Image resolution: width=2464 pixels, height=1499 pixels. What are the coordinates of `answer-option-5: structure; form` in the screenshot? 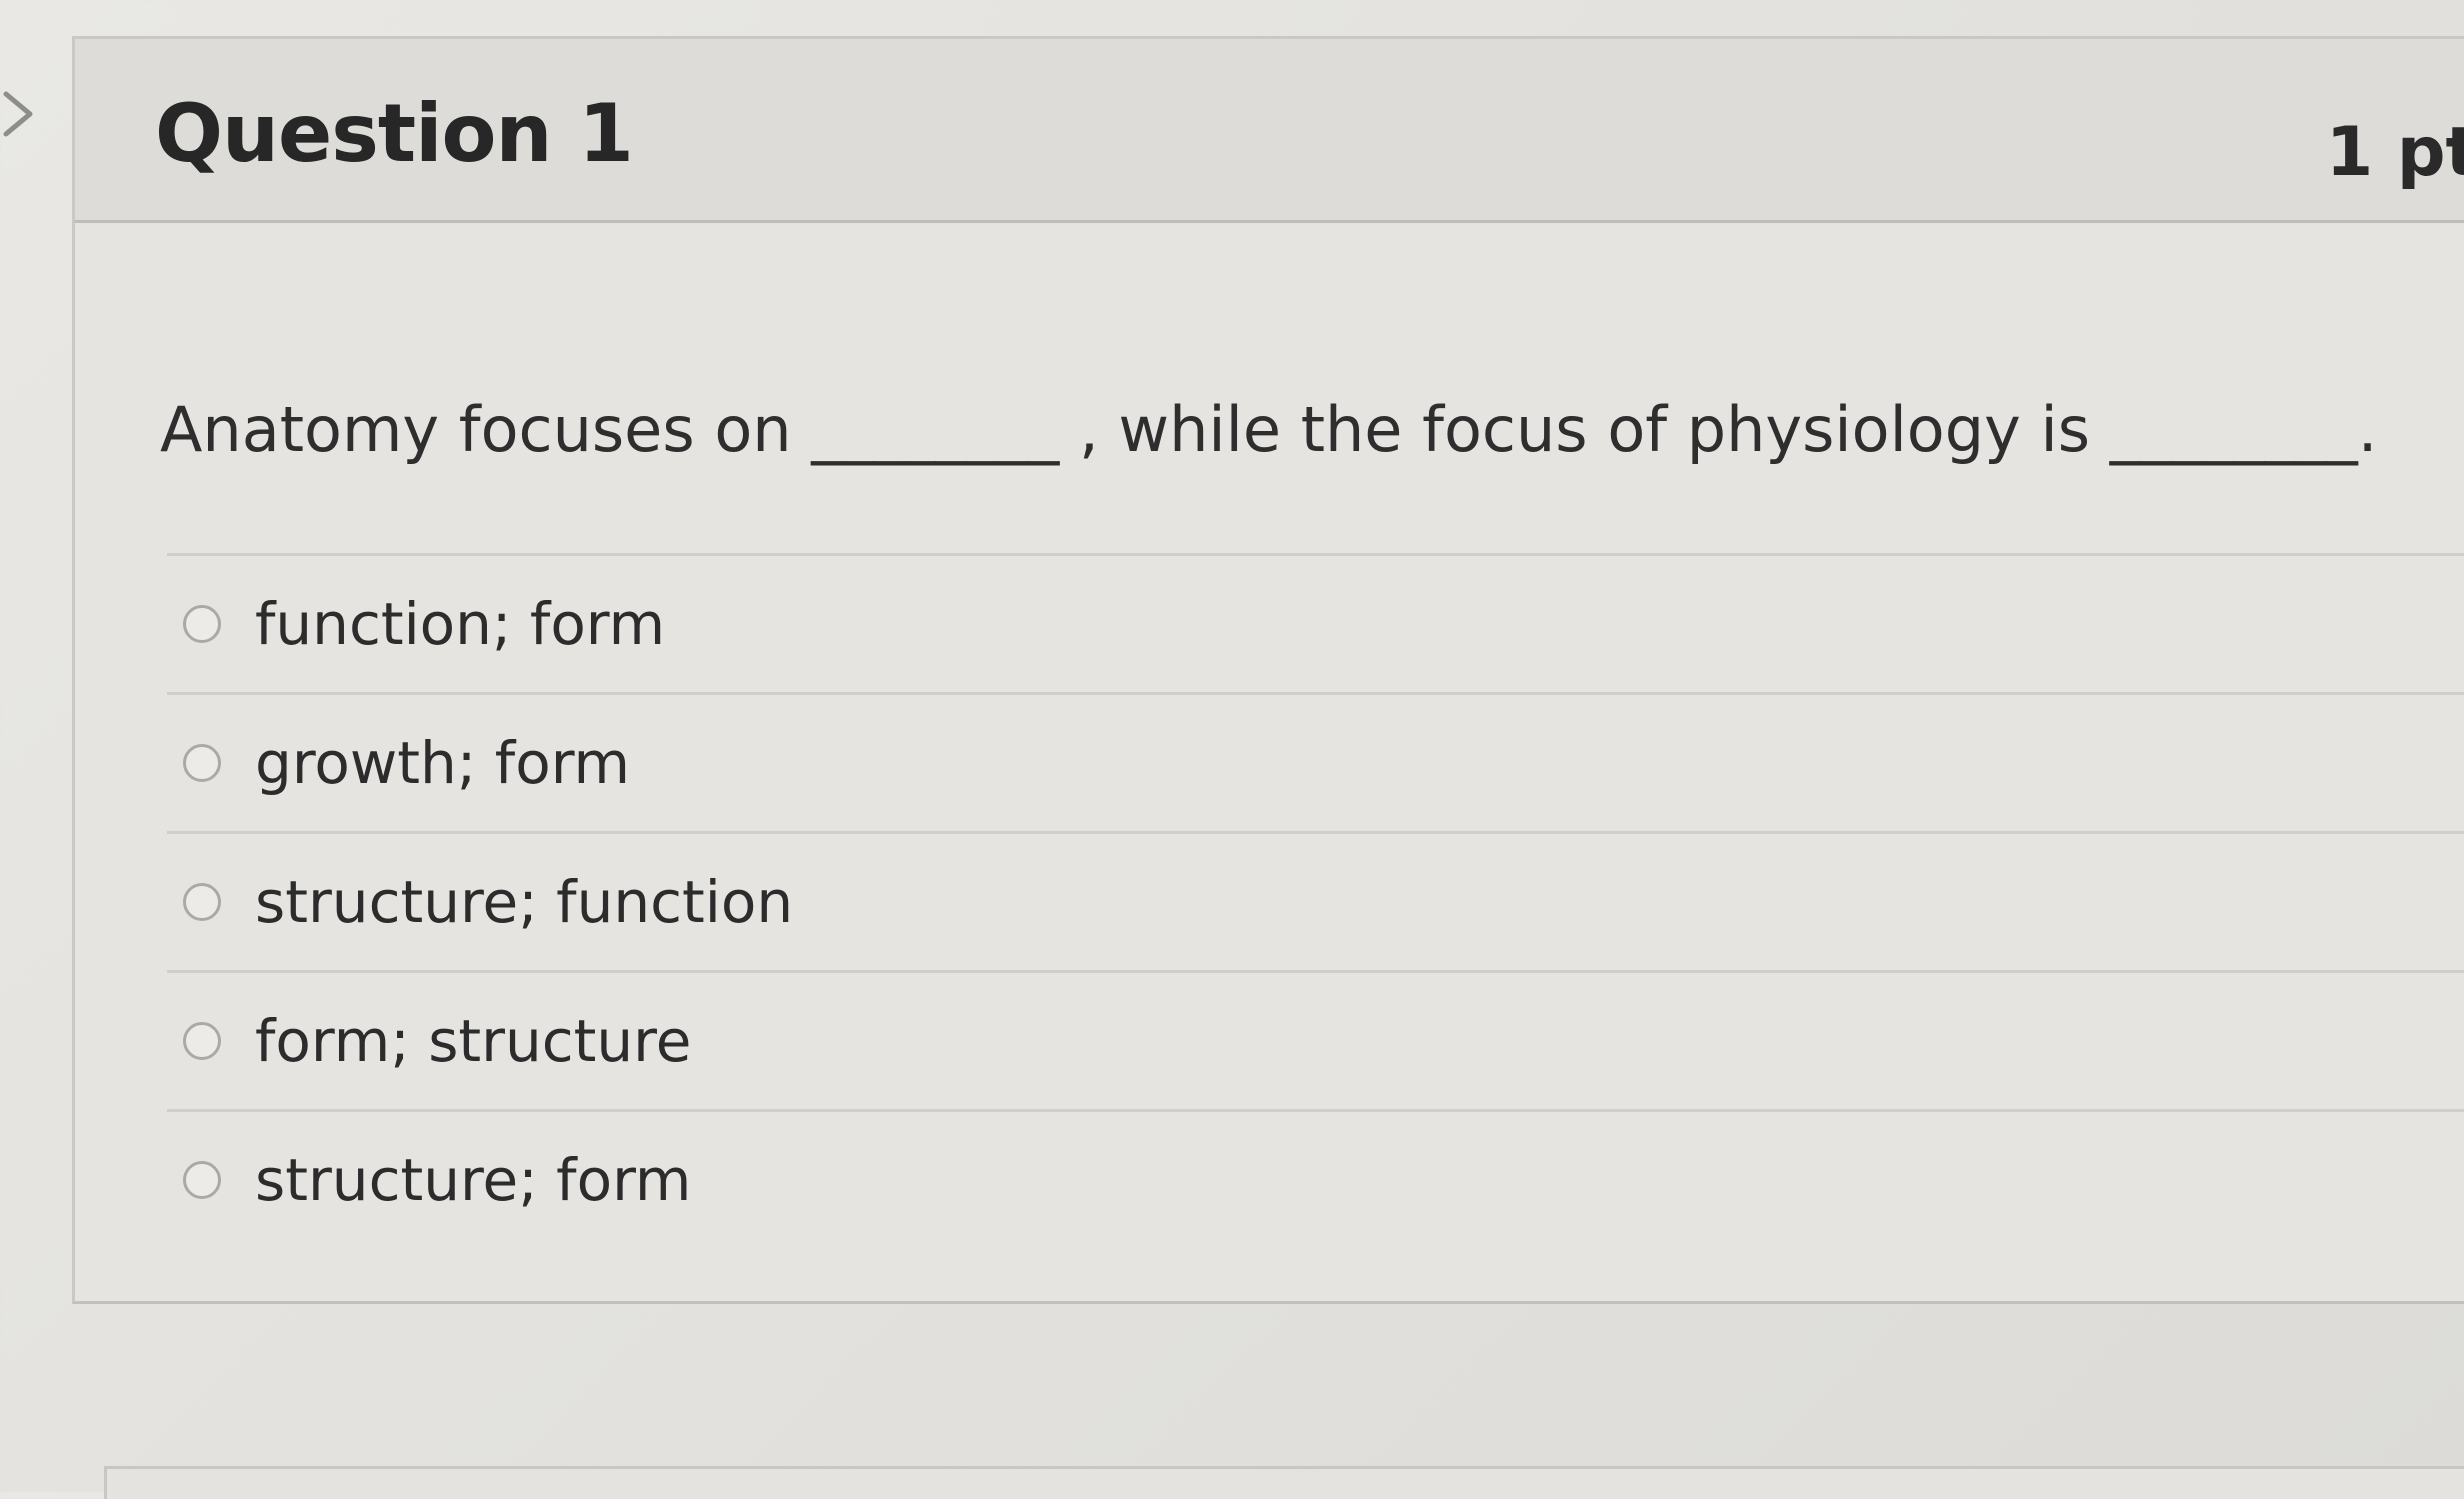 It's located at (1315, 1180).